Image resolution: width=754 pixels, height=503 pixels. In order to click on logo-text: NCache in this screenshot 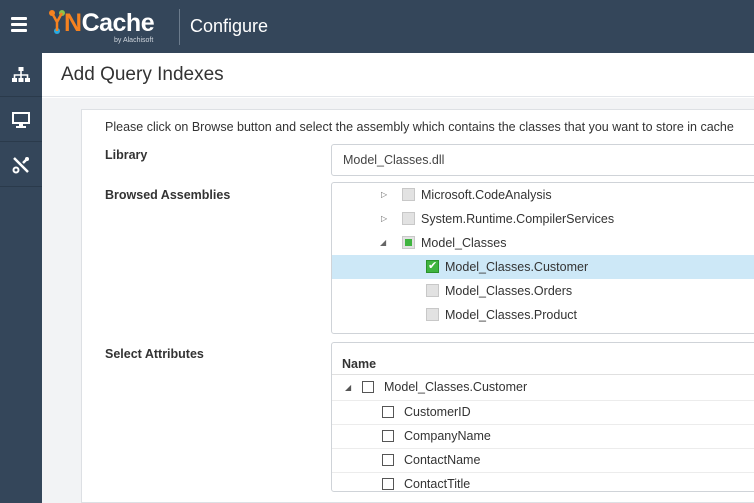, I will do `click(109, 23)`.